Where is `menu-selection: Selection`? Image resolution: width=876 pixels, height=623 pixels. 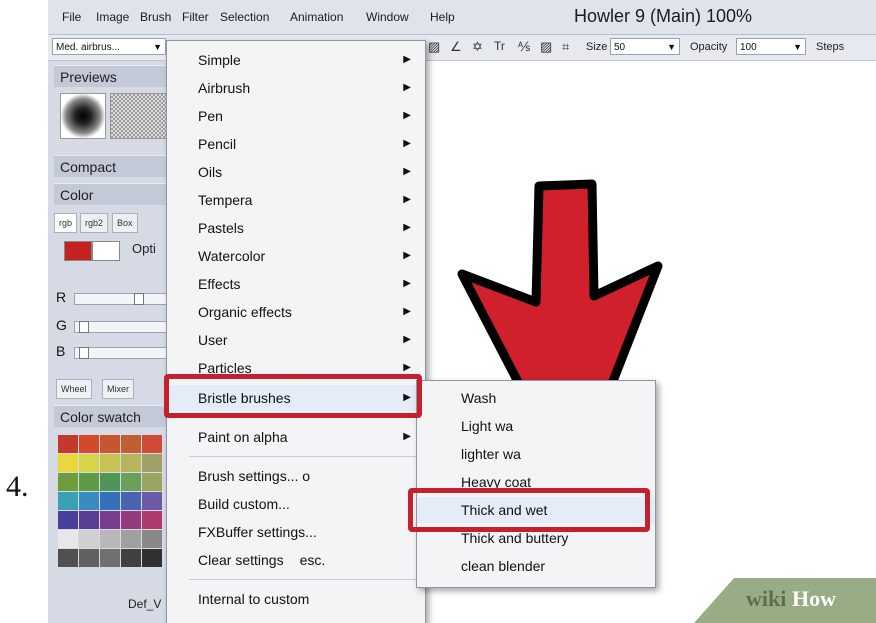 menu-selection: Selection is located at coordinates (244, 17).